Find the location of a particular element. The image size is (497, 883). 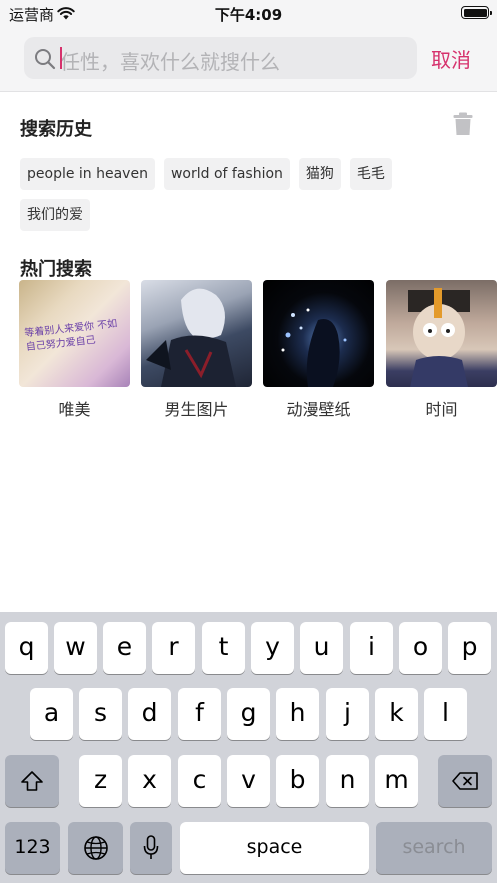

key-g: g is located at coordinates (248, 714).